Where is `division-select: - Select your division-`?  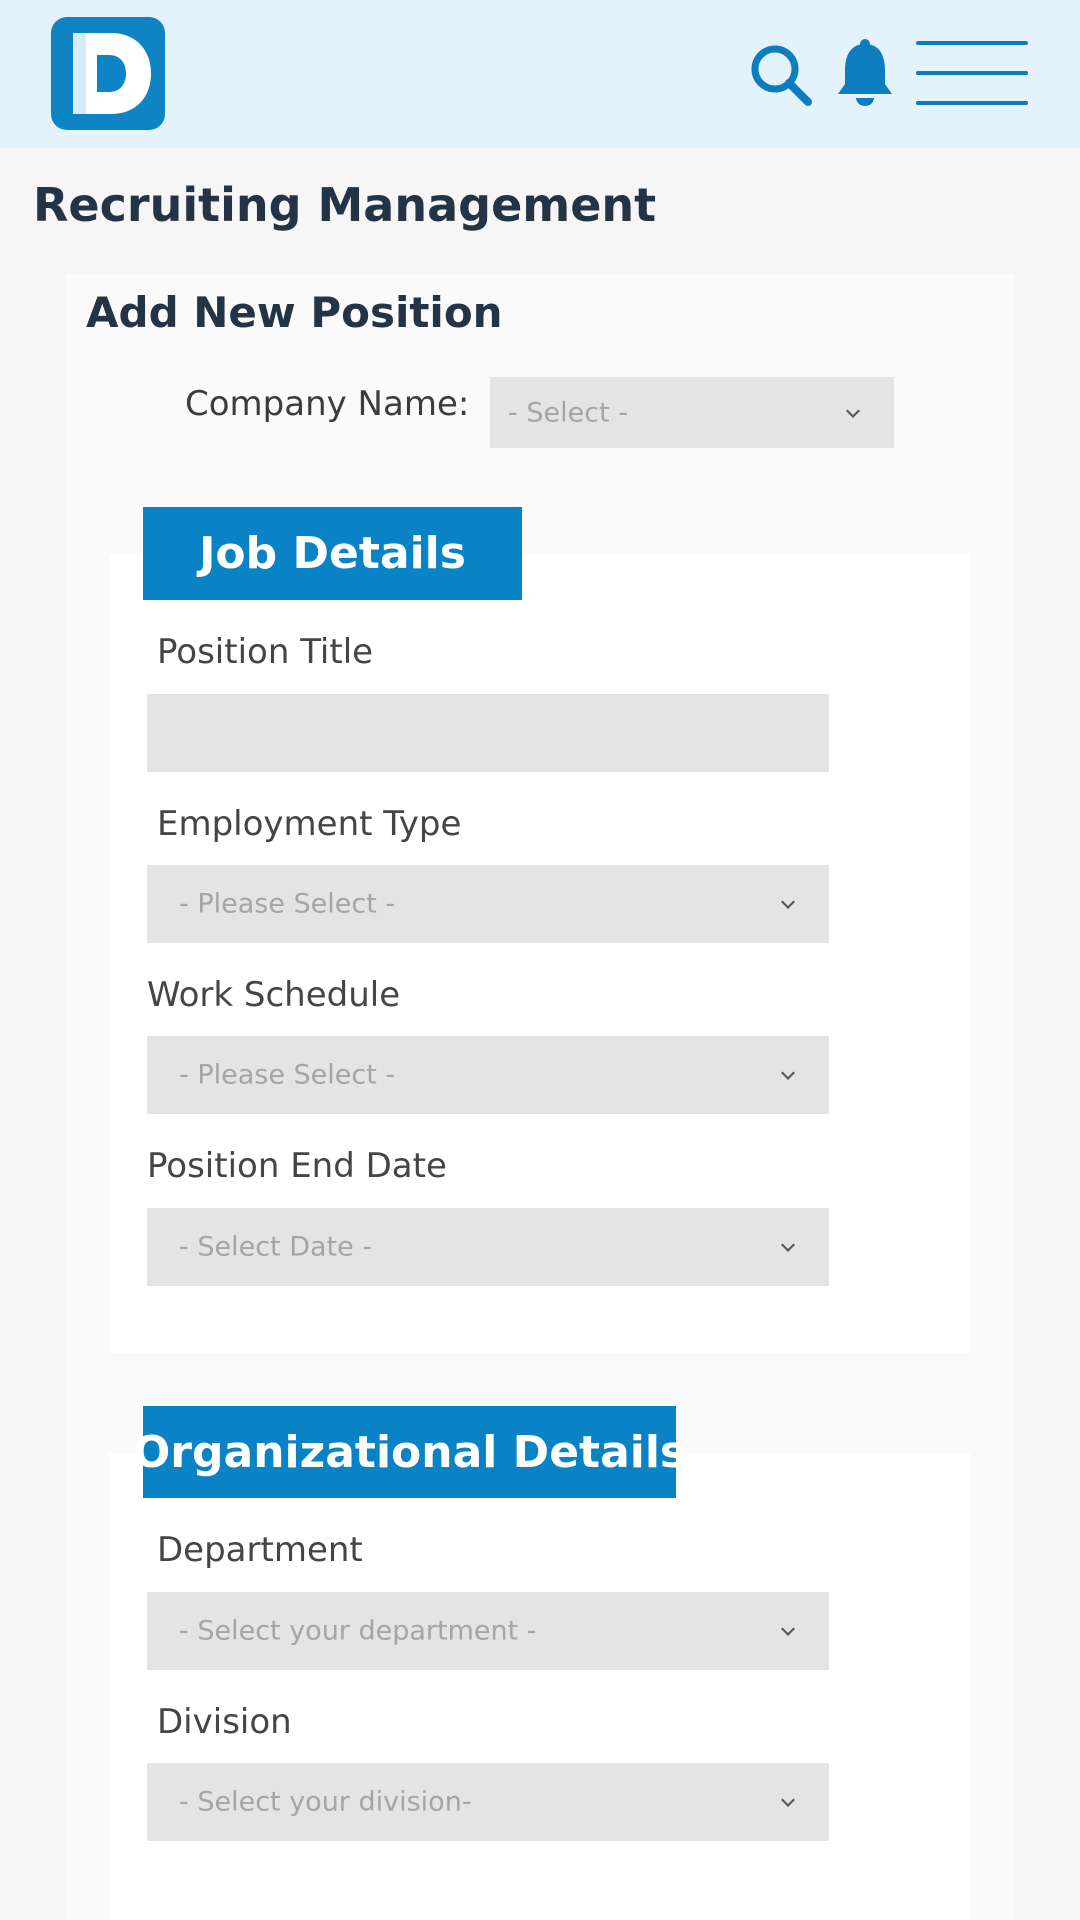 division-select: - Select your division- is located at coordinates (488, 1802).